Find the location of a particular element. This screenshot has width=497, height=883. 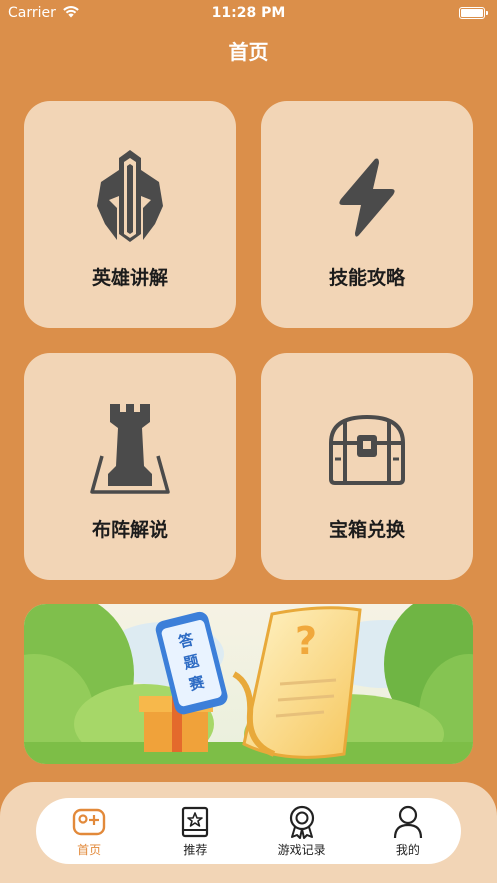

treasure-redeem-card: 宝箱兑换 is located at coordinates (367, 466).